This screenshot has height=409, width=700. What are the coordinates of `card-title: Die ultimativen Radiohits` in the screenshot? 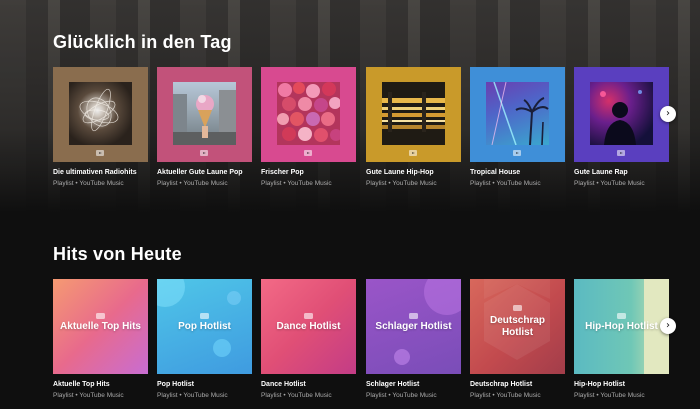 It's located at (108, 172).